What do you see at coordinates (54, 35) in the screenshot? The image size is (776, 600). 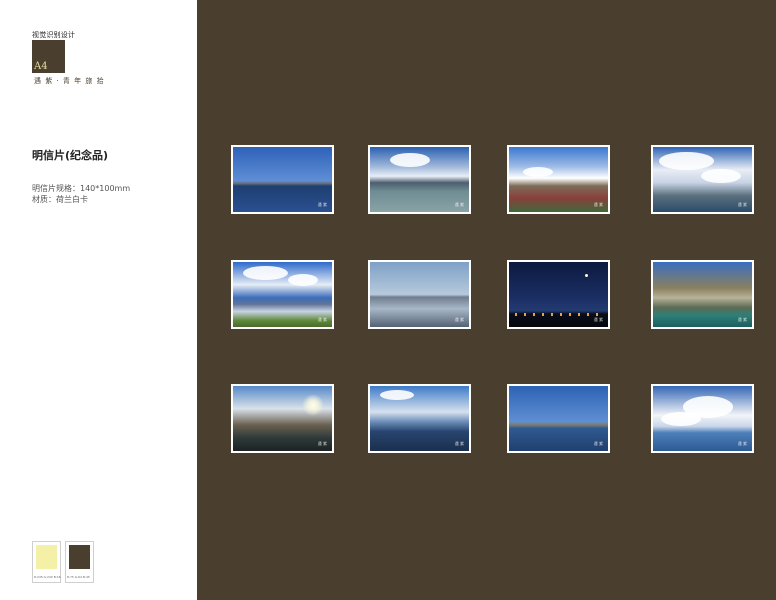 I see `section-title: 视觉识别设计` at bounding box center [54, 35].